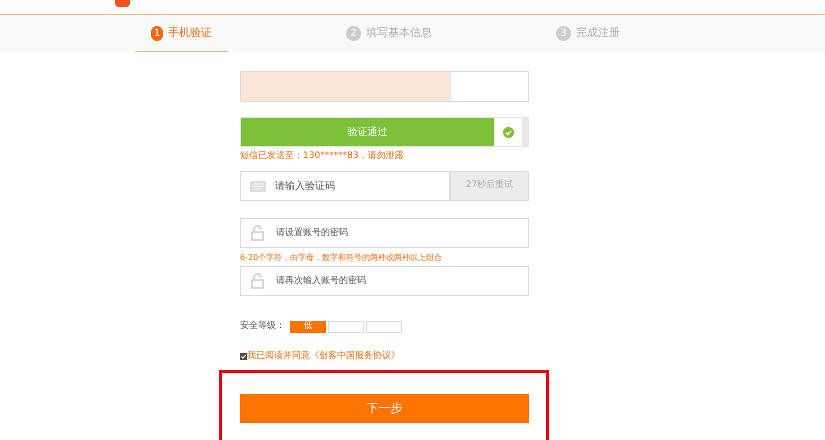 Image resolution: width=825 pixels, height=440 pixels. I want to click on text-input: 请再次输入账号的密码, so click(402, 281).